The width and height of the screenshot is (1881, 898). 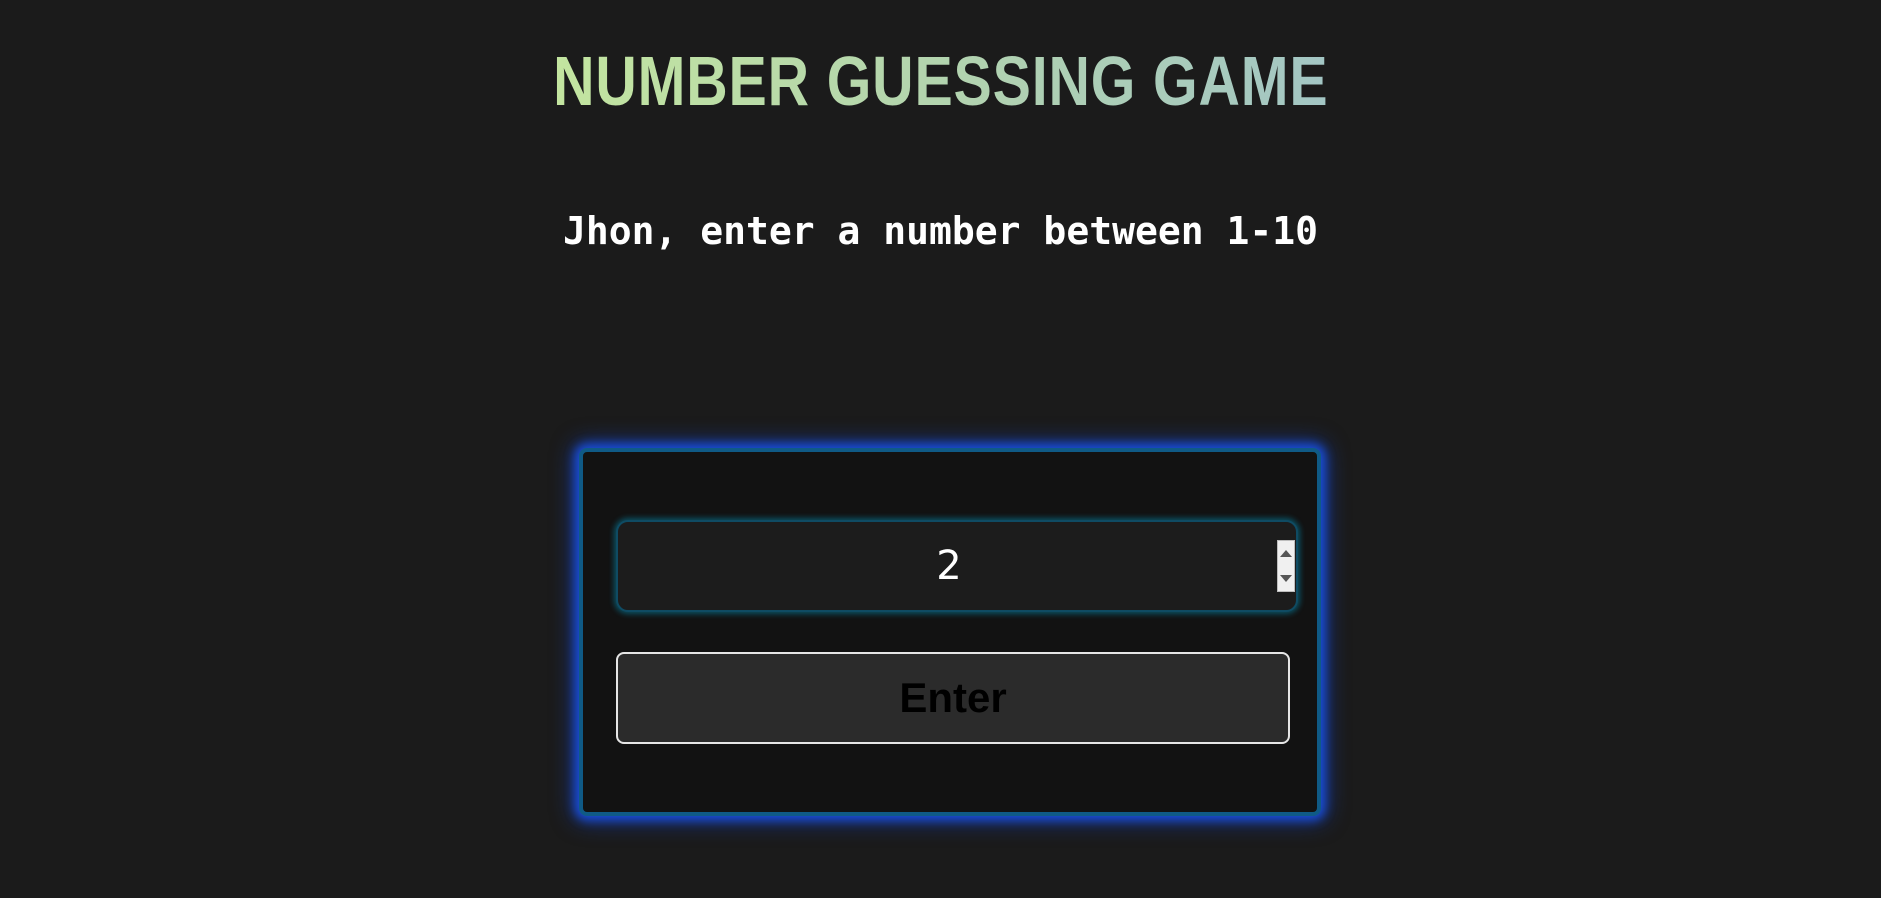 What do you see at coordinates (949, 566) in the screenshot?
I see `guess-number-value: 2` at bounding box center [949, 566].